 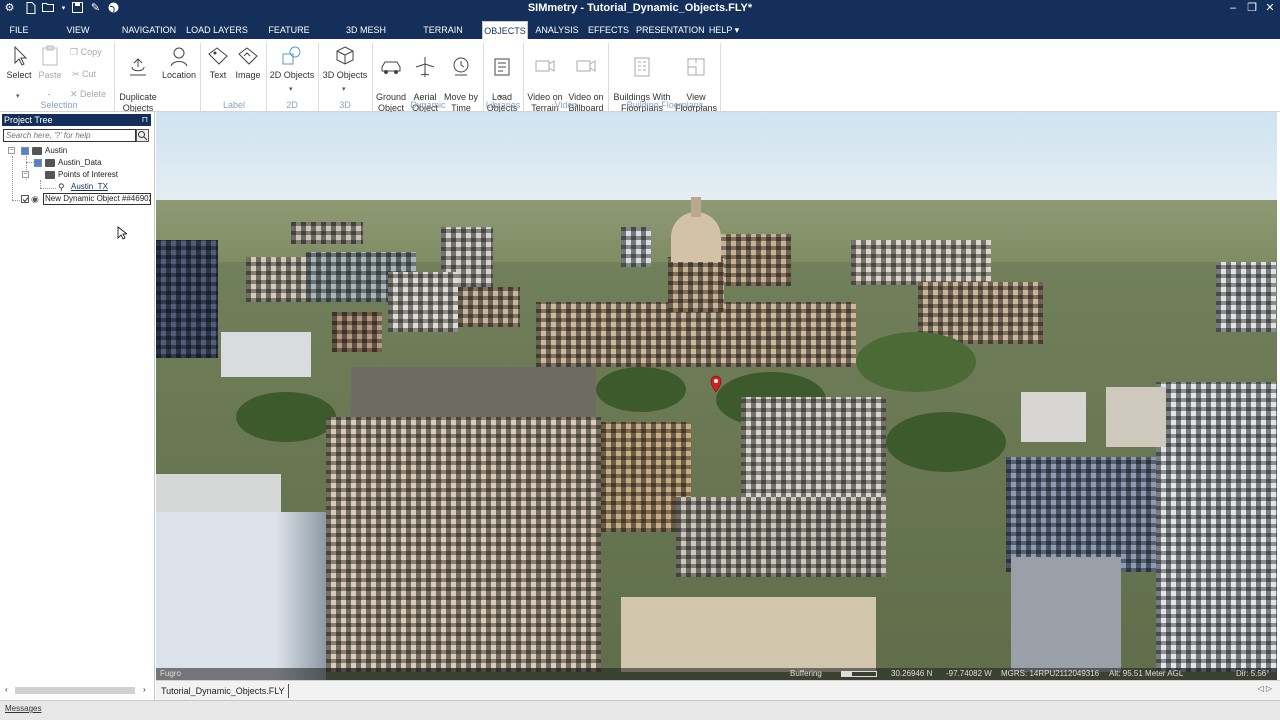 I want to click on text-label-button: Text, so click(x=218, y=62).